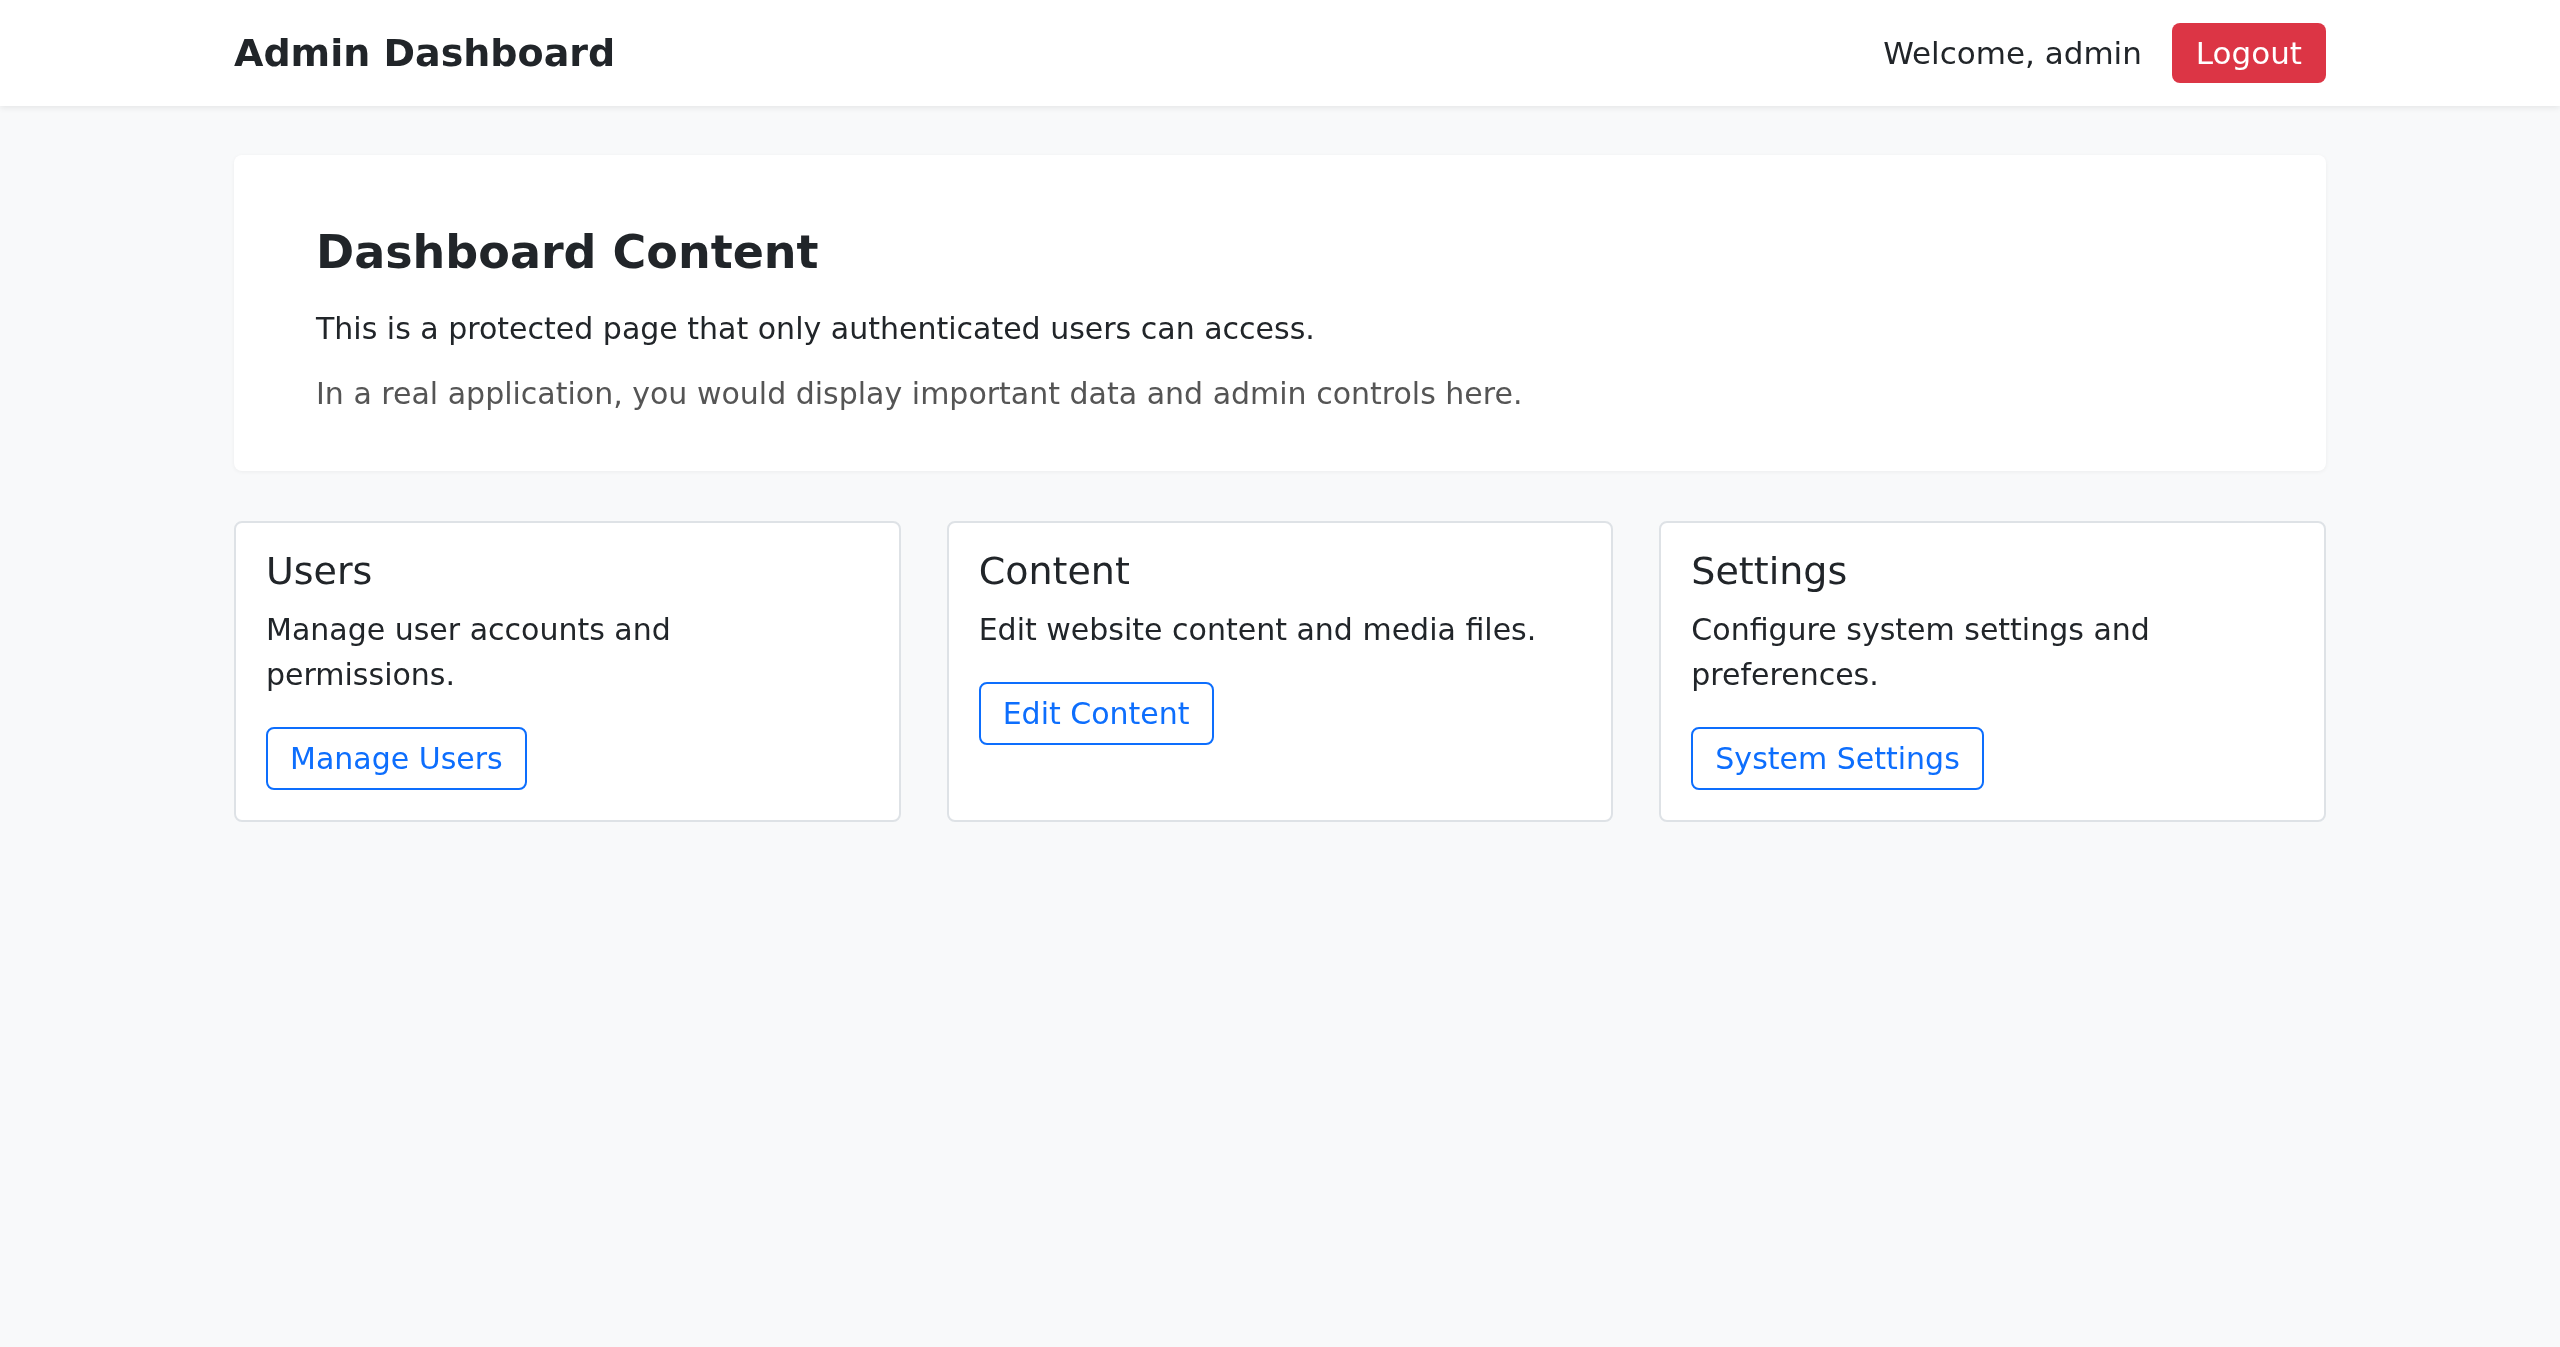 This screenshot has width=2560, height=1347. I want to click on card-action-button: Edit Content, so click(1096, 713).